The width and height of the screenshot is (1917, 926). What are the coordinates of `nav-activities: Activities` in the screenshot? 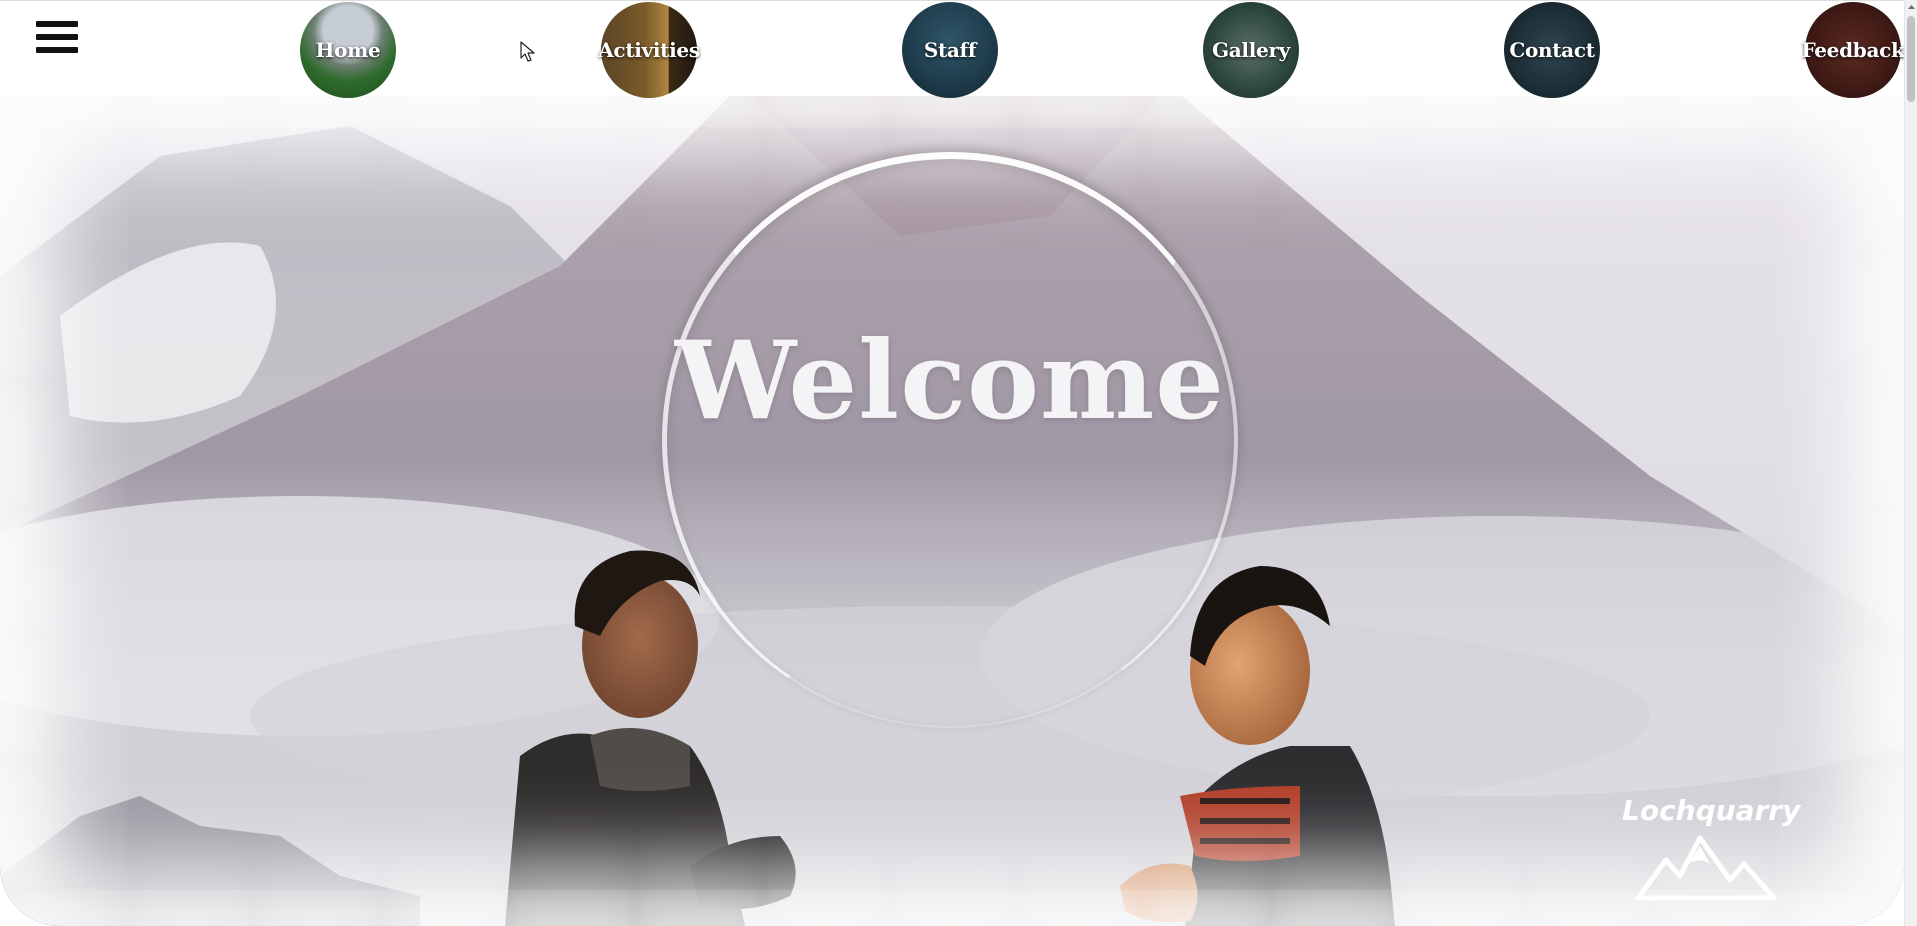 It's located at (649, 50).